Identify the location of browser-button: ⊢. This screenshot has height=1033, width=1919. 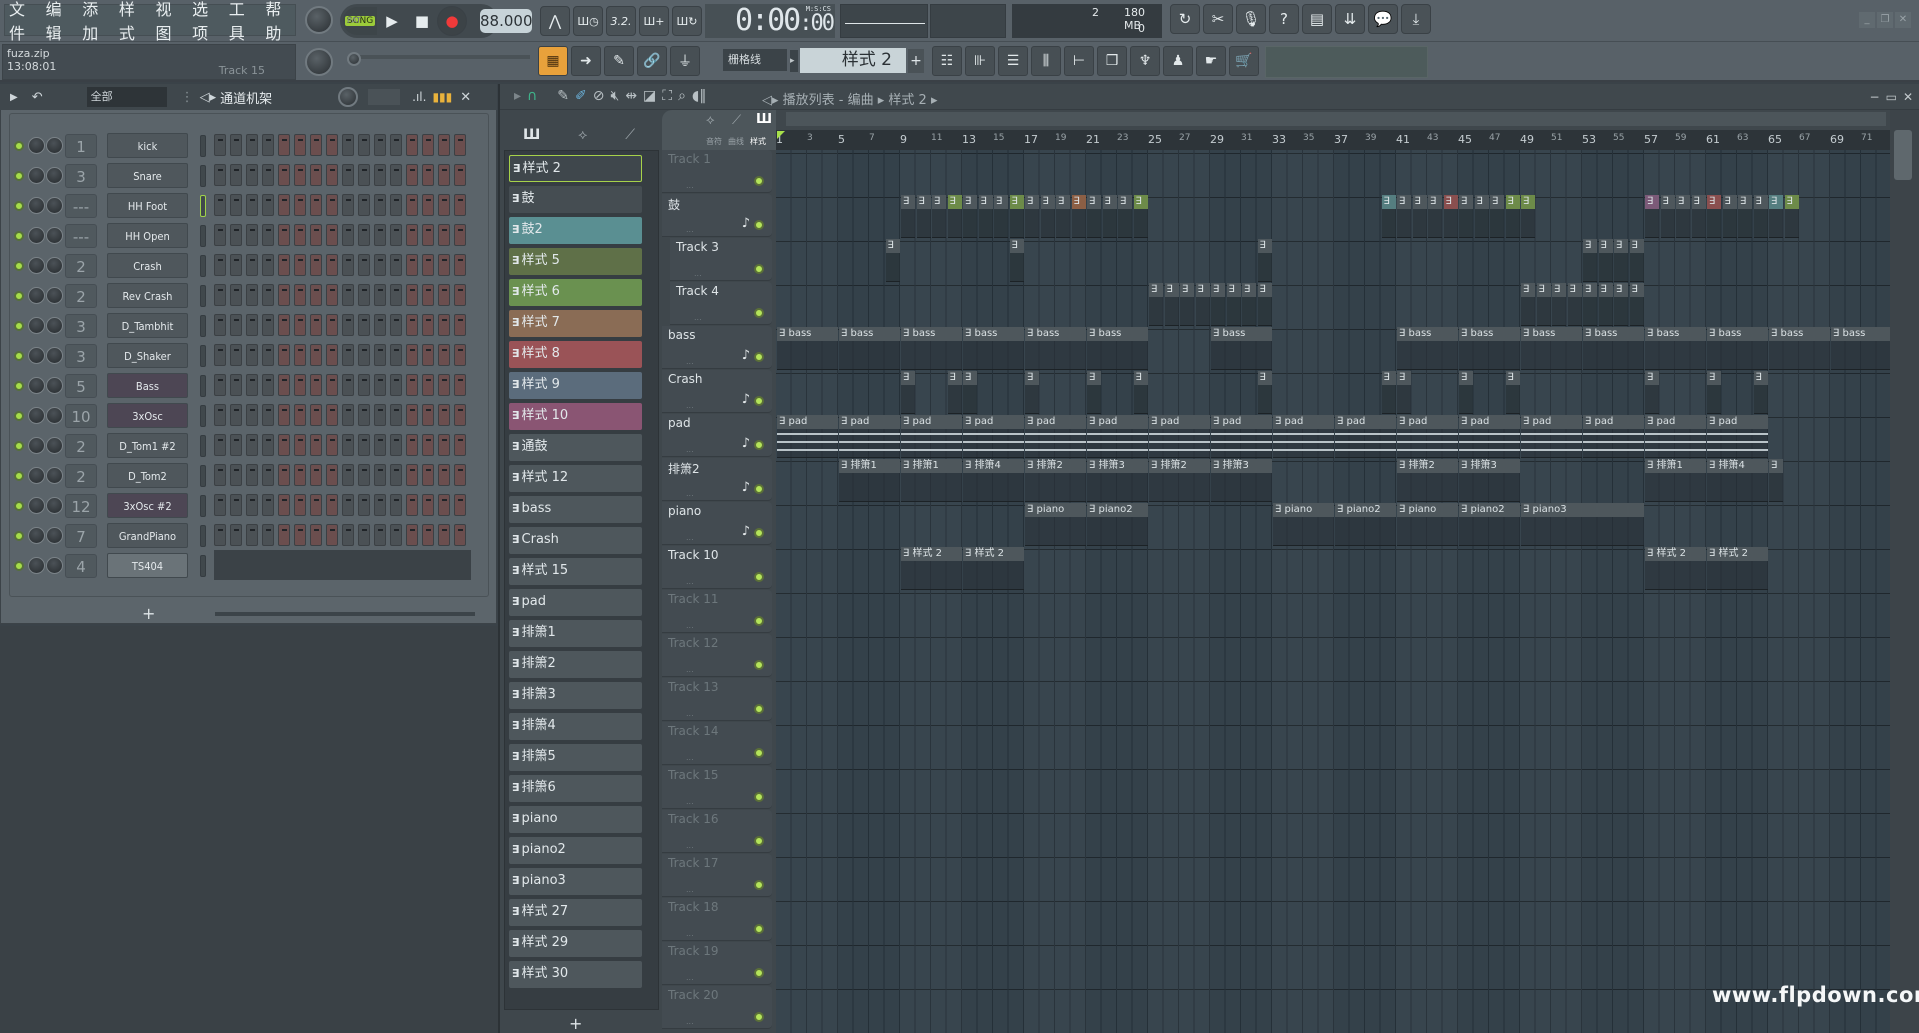
(1079, 61).